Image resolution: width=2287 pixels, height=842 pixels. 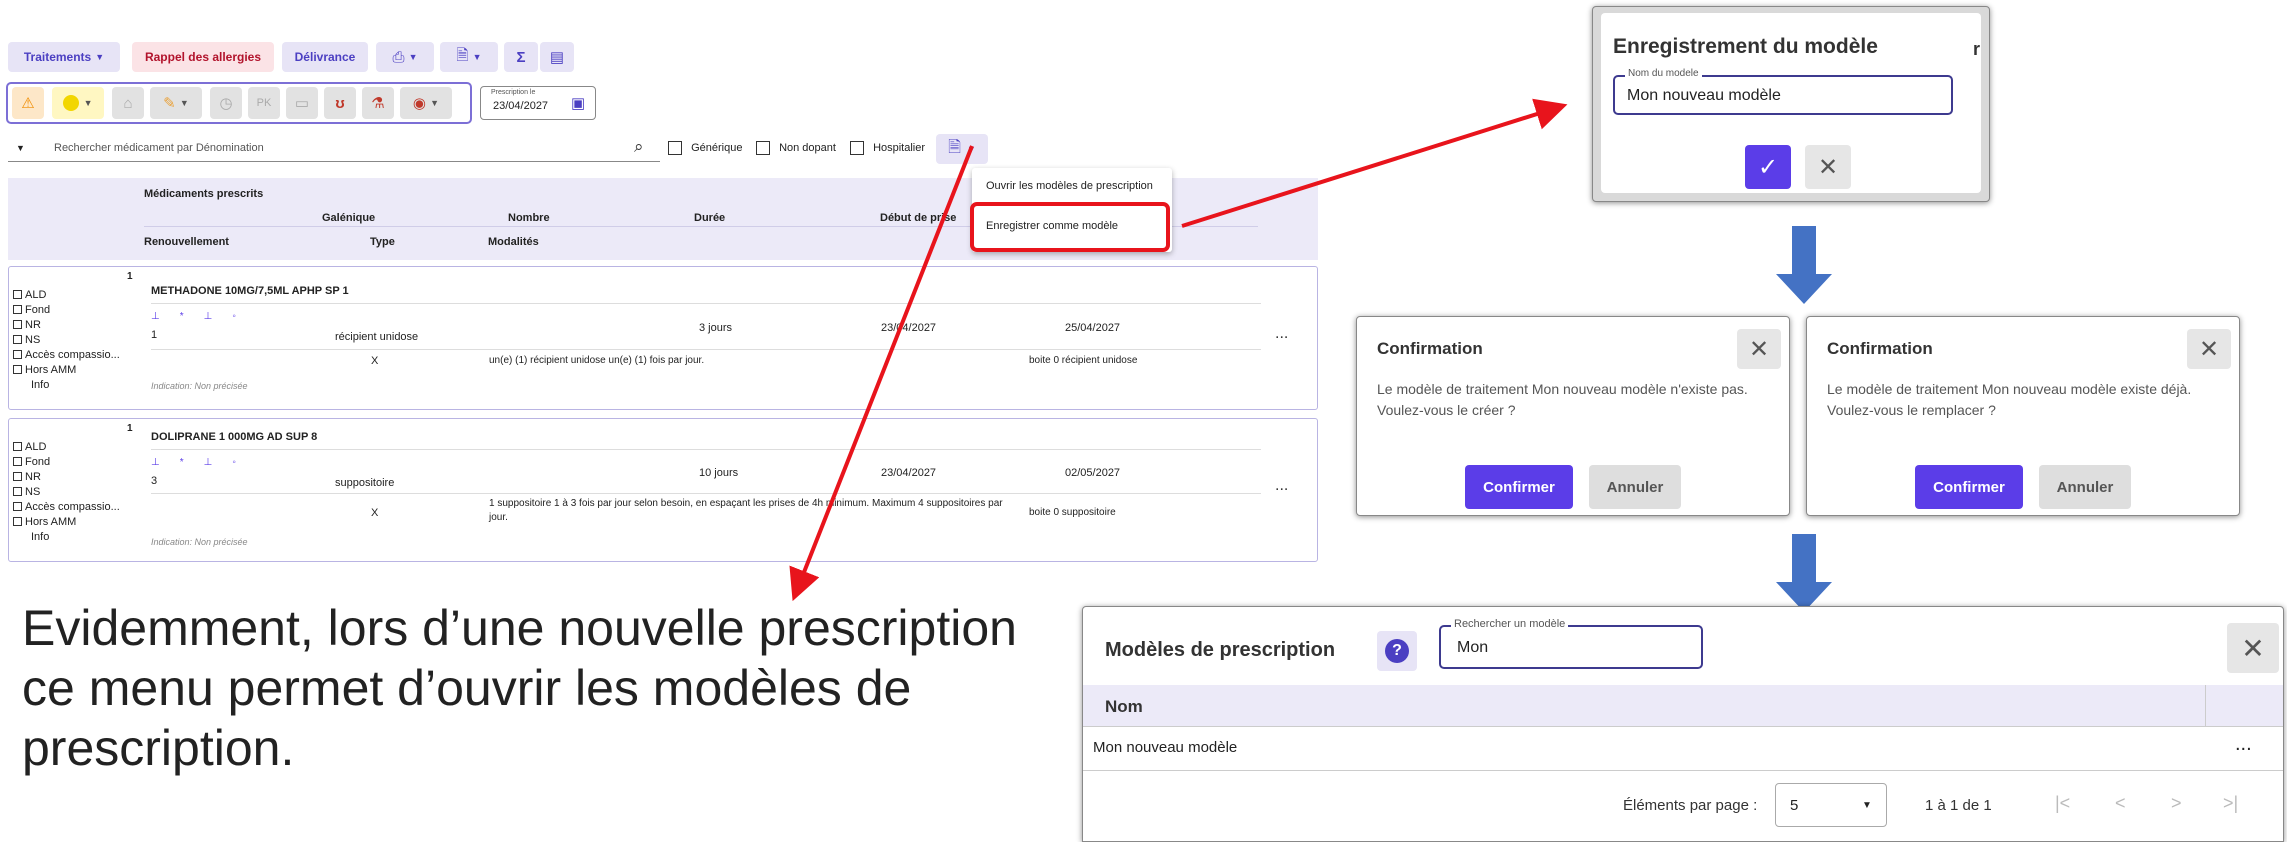 What do you see at coordinates (1663, 73) in the screenshot?
I see `model-name-label: Nom du modele` at bounding box center [1663, 73].